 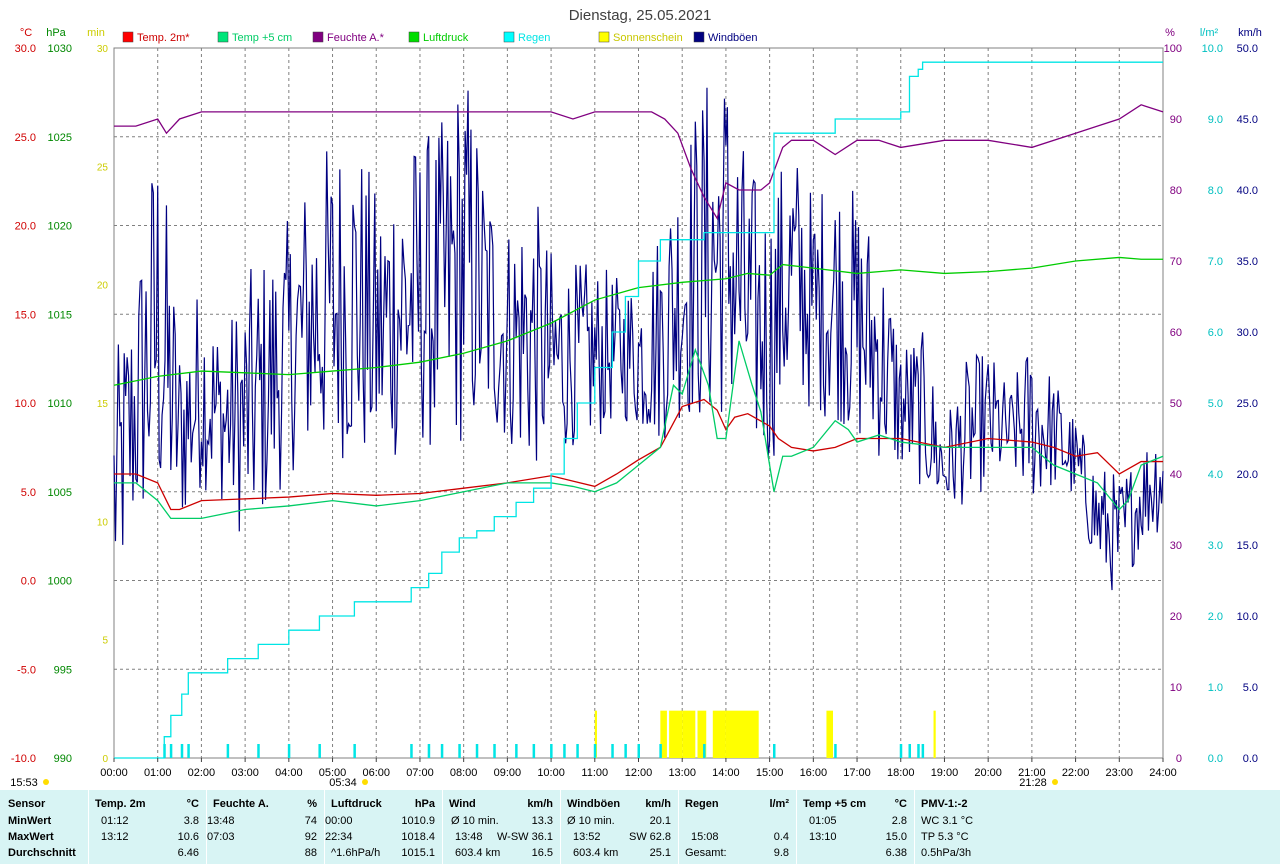 What do you see at coordinates (356, 38) in the screenshot?
I see `legend-label-feuchte-a: Feuchte A.*` at bounding box center [356, 38].